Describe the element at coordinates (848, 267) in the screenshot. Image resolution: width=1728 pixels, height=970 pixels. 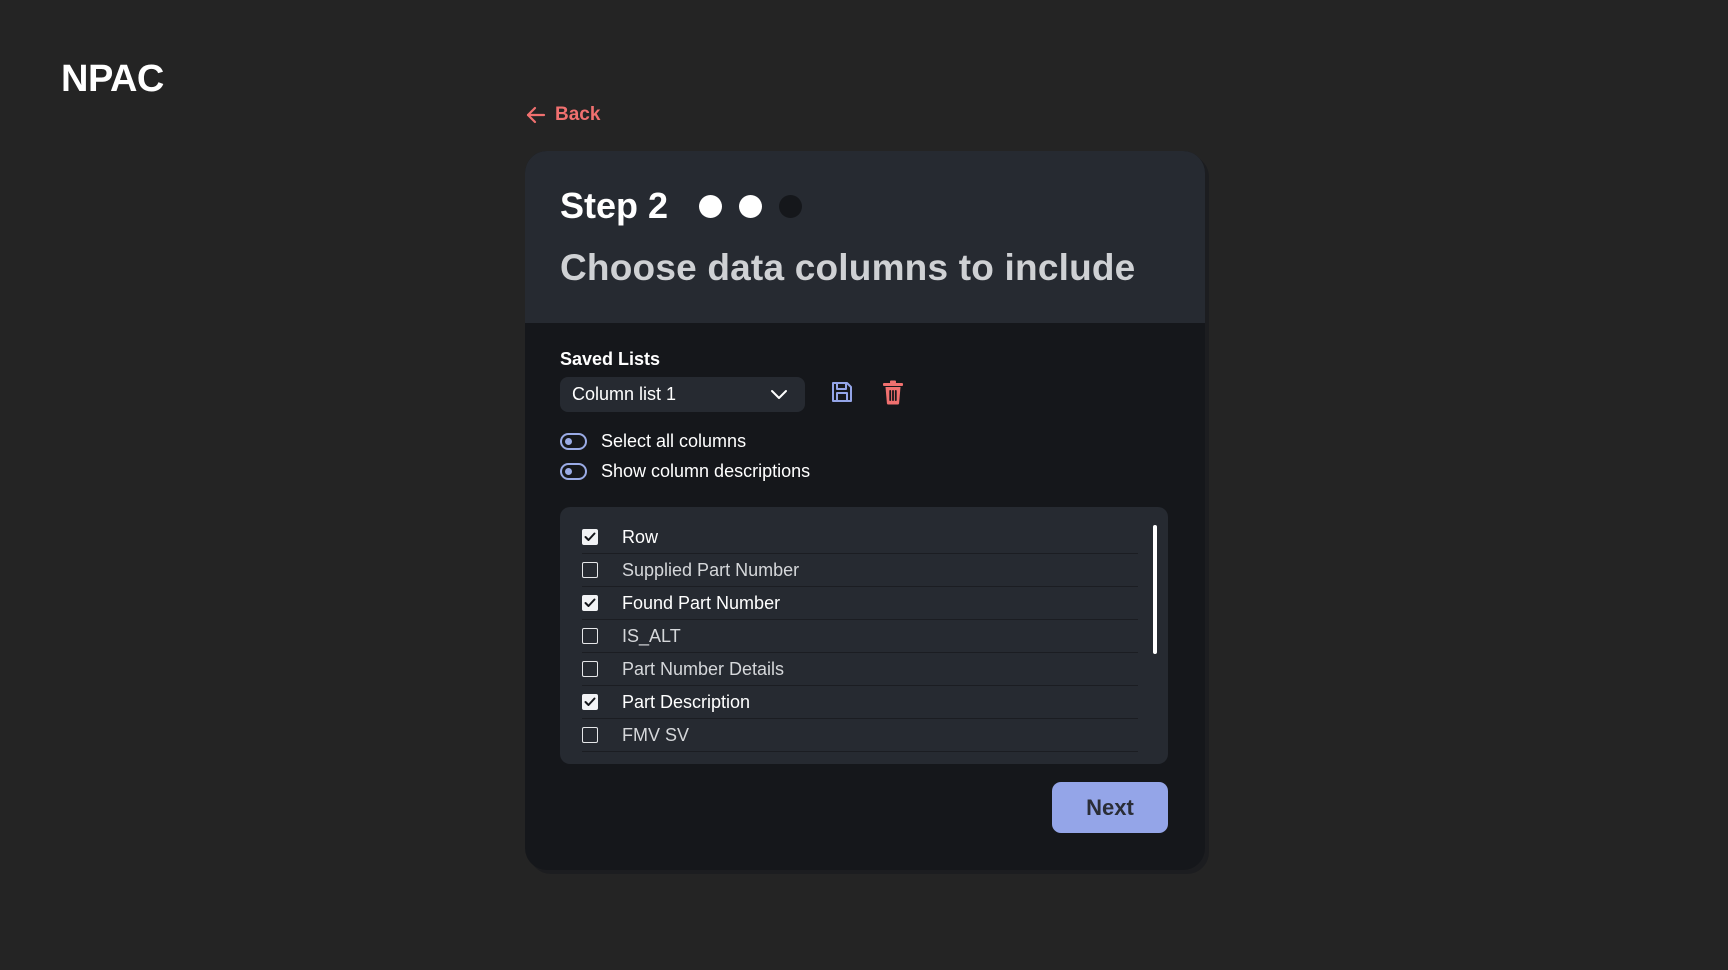
I see `step-subtitle: Choose data columns to include` at that location.